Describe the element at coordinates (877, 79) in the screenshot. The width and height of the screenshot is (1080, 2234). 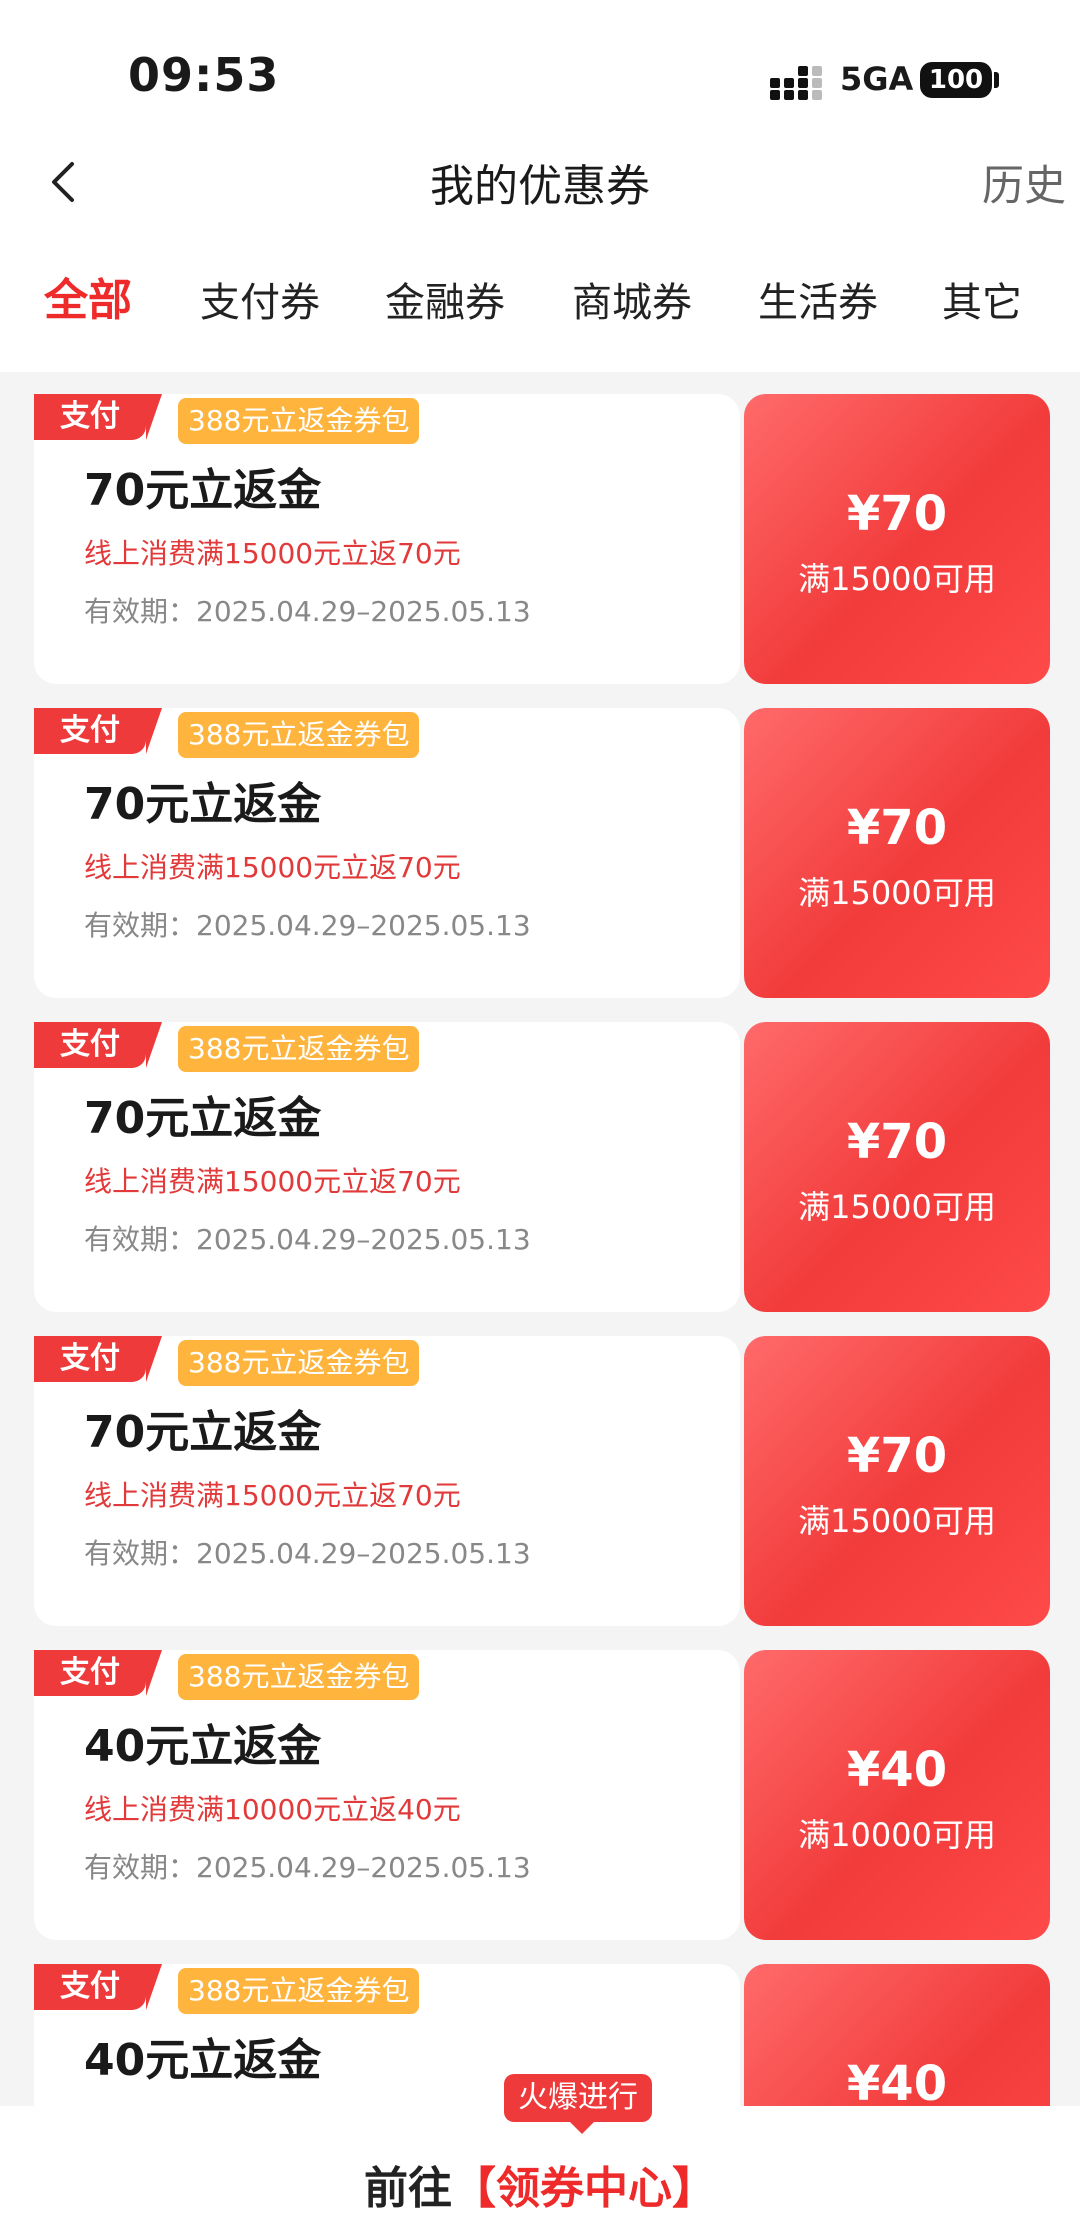
I see `network-type: 5GA` at that location.